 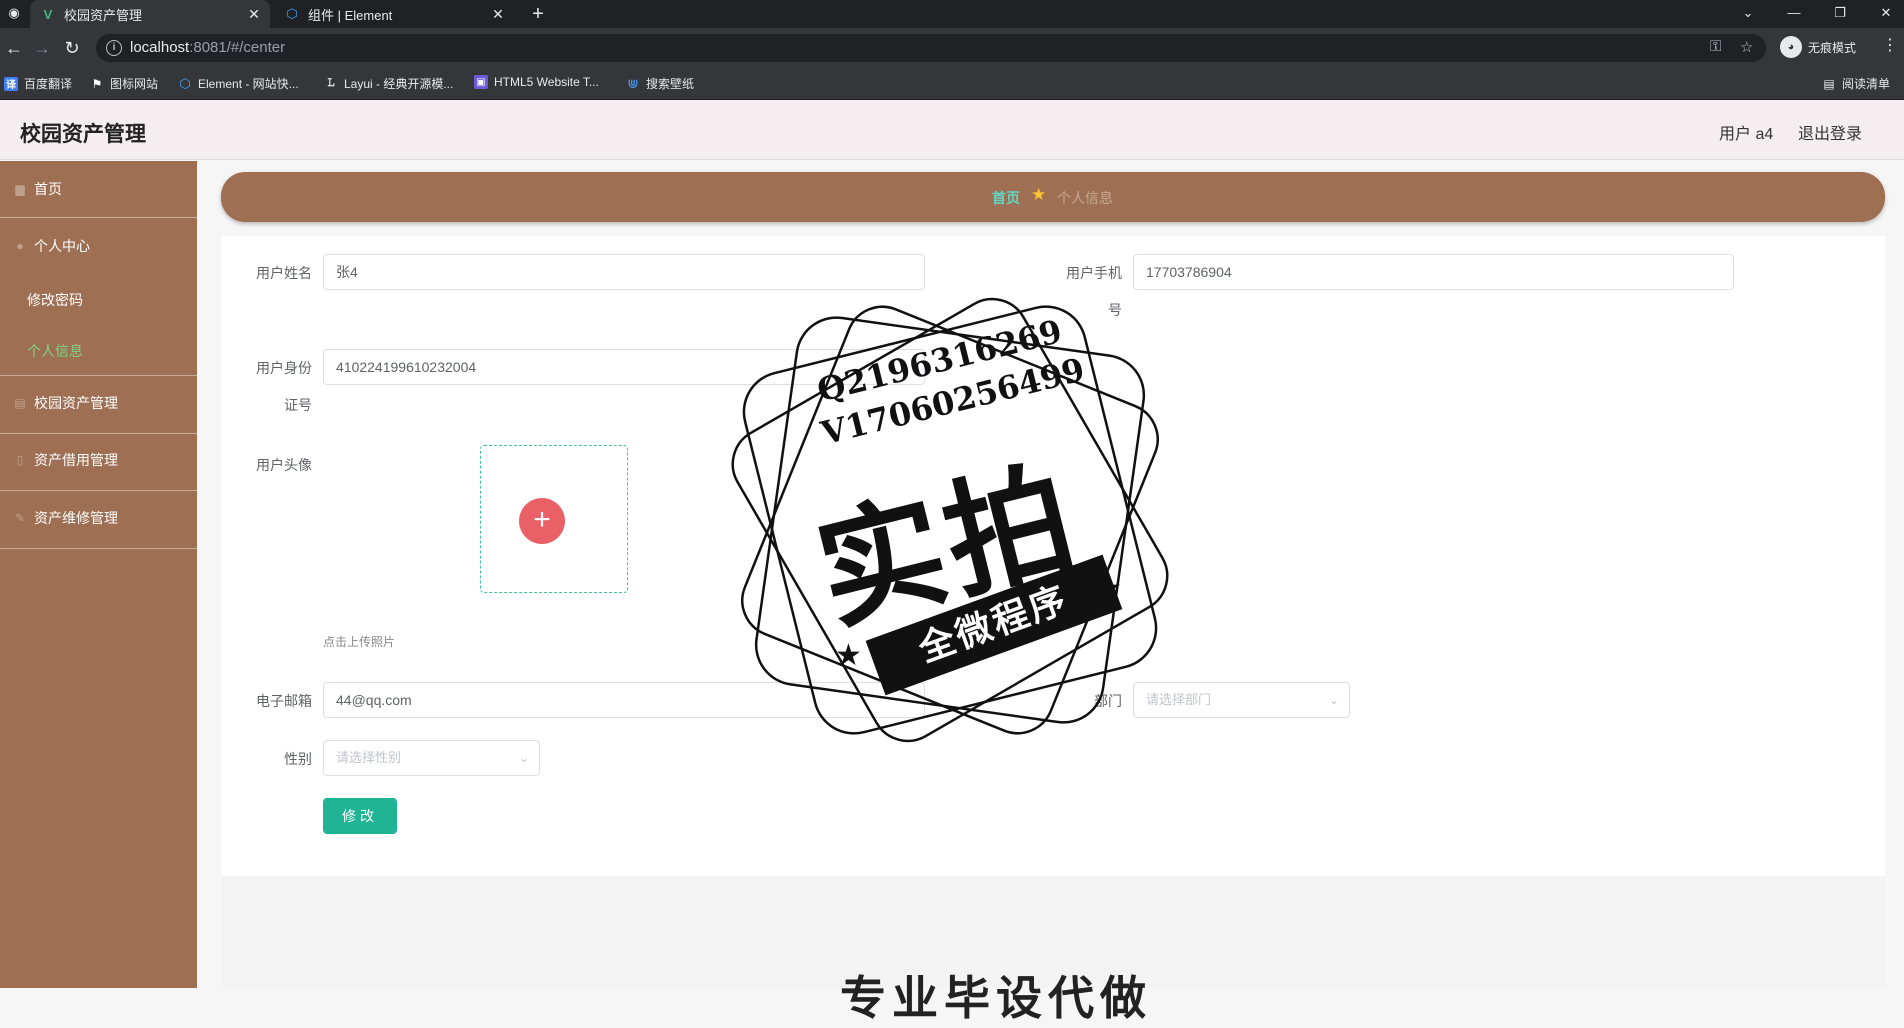 I want to click on tab-title: 校园资产管理, so click(x=103, y=15).